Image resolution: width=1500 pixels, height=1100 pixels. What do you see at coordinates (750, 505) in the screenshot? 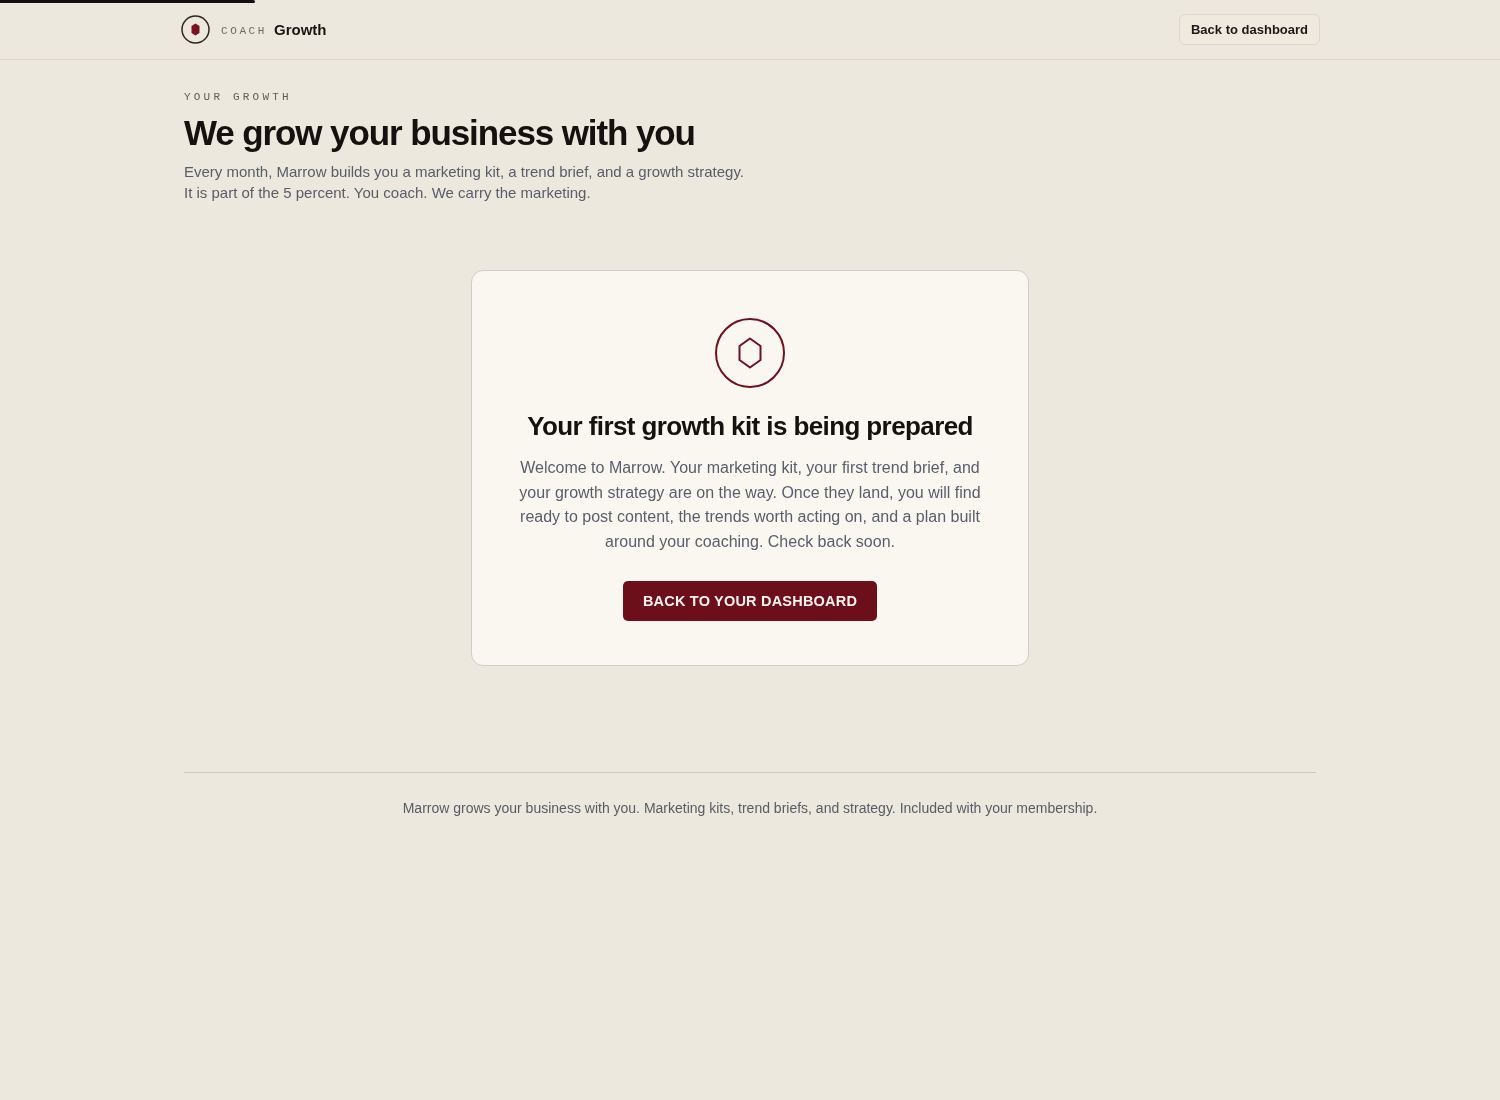
I see `card-message: Welcome to Marrow. Your marketing kit, your first trend brief, and your growth strategy are on the way. Once they land, you will find ready to post content, the trends worth acting on, and a plan built around your coaching. Check back soon.` at bounding box center [750, 505].